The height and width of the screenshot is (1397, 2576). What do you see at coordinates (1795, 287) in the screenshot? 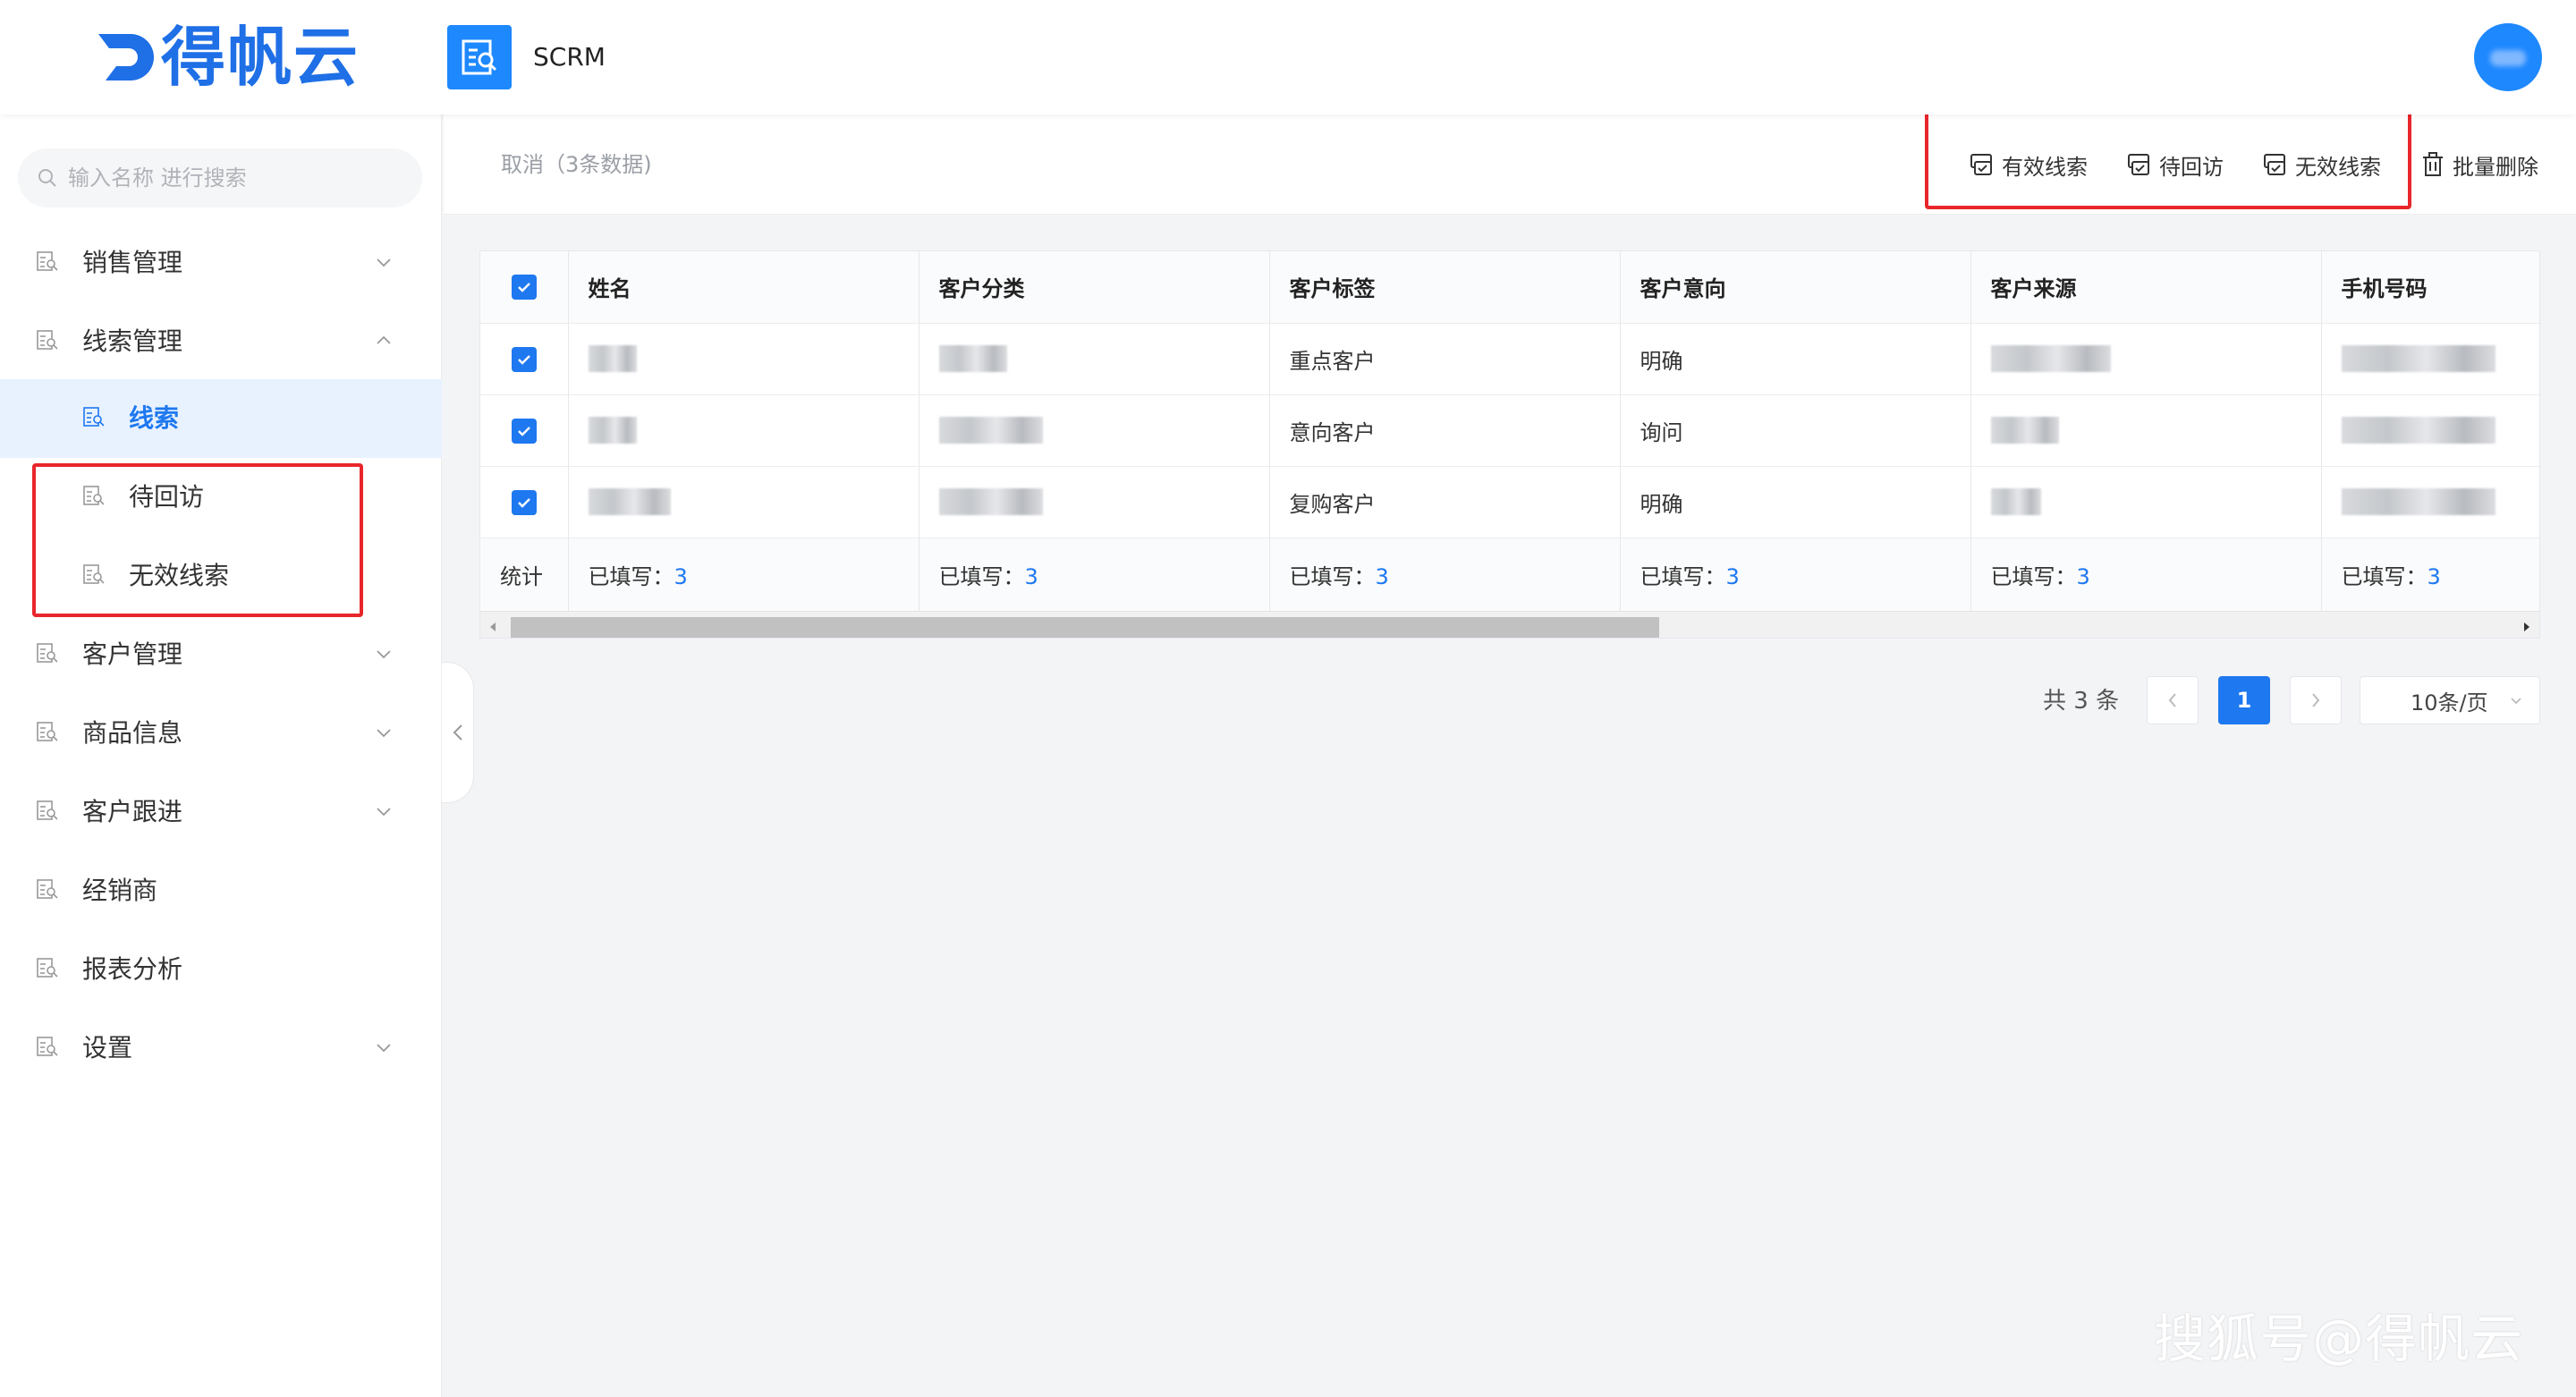
I see `column-header-intent: 客户意向` at bounding box center [1795, 287].